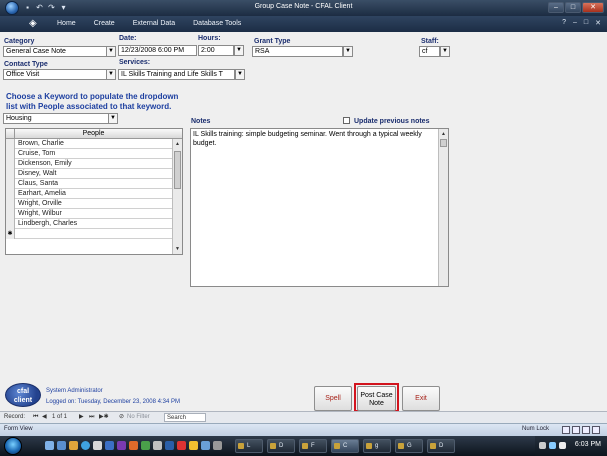 The height and width of the screenshot is (456, 607). I want to click on taskbar-task: F, so click(313, 446).